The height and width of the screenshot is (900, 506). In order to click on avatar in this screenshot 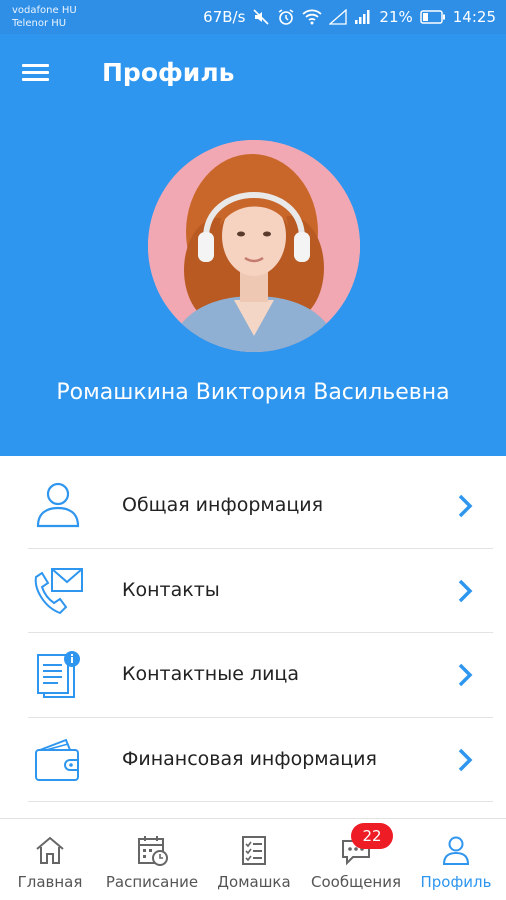, I will do `click(254, 246)`.